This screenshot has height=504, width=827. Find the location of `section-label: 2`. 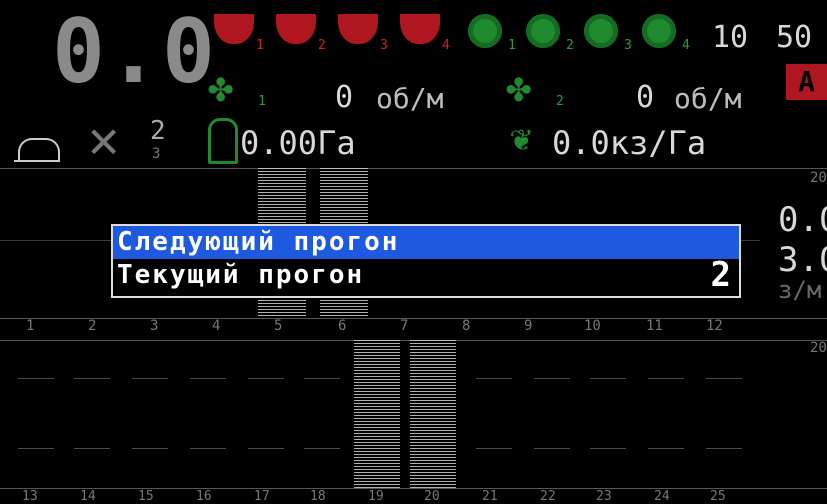

section-label: 2 is located at coordinates (322, 45).